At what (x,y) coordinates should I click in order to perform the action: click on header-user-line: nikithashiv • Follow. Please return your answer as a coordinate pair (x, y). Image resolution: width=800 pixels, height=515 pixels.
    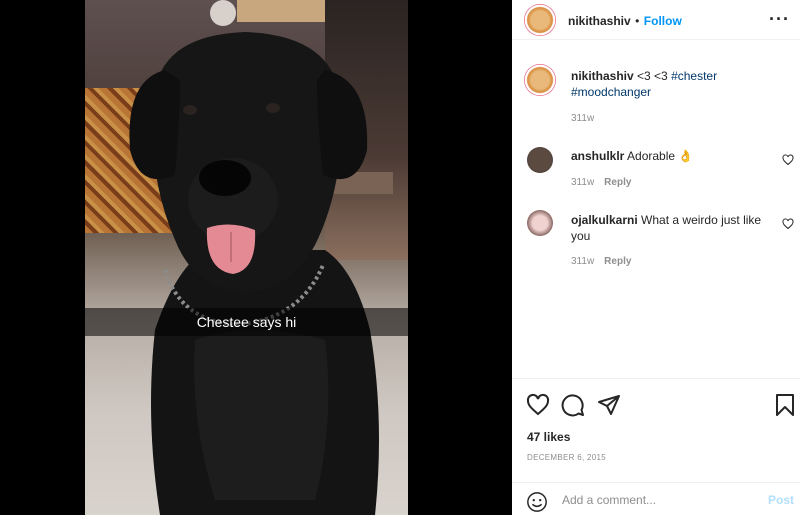
    Looking at the image, I should click on (625, 21).